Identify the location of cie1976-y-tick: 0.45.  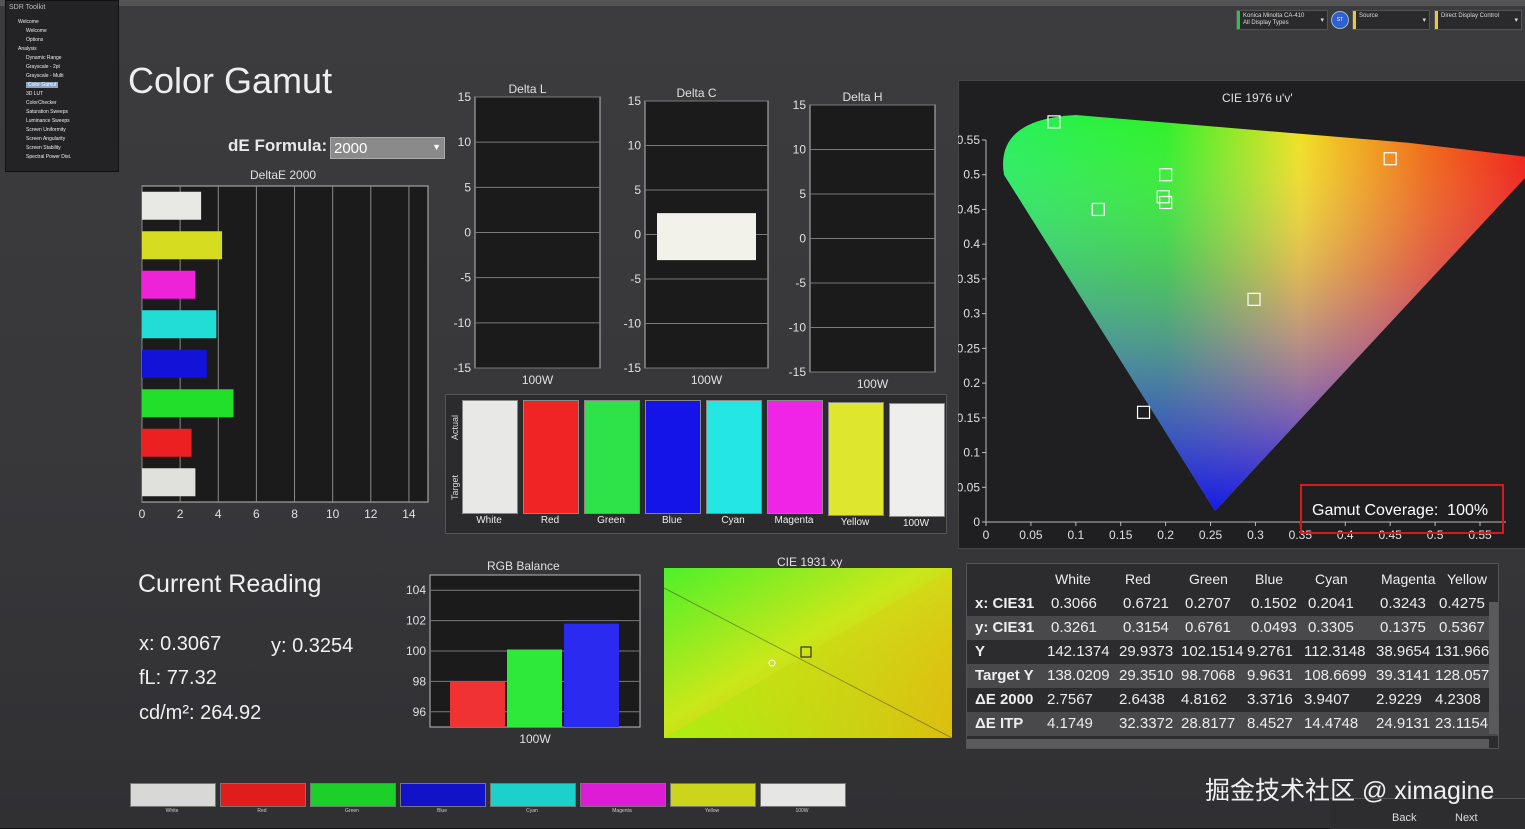
(969, 209).